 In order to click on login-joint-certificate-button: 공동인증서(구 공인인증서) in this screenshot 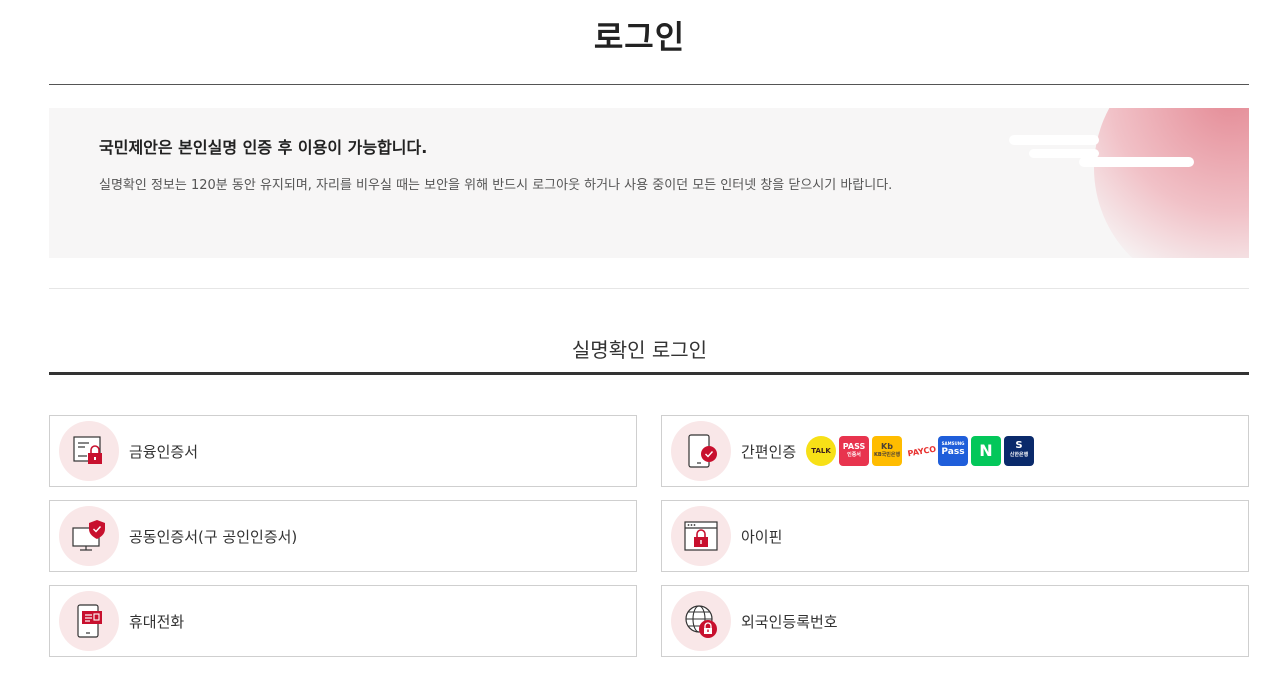, I will do `click(343, 536)`.